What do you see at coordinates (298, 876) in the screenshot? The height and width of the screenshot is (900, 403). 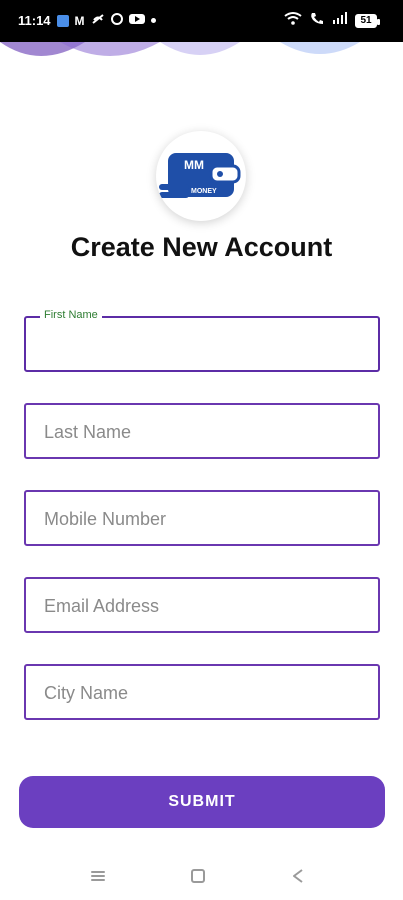 I see `back-icon` at bounding box center [298, 876].